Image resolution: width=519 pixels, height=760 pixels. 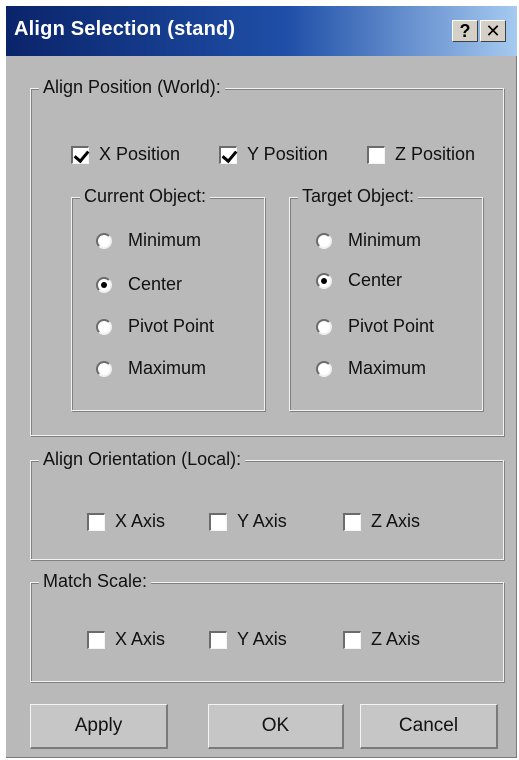 What do you see at coordinates (261, 31) in the screenshot?
I see `title-bar: Align Selection (stand) ? ✕` at bounding box center [261, 31].